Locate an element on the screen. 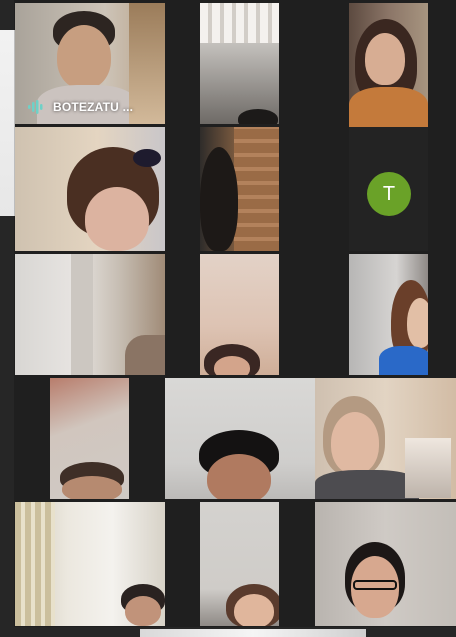 This screenshot has width=456, height=637. bottom-toolbar-edge is located at coordinates (228, 632).